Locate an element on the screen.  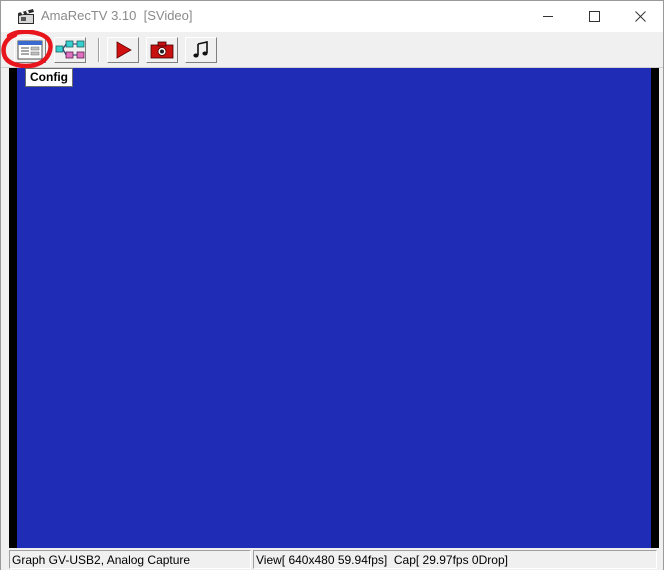
maximize-button is located at coordinates (594, 16).